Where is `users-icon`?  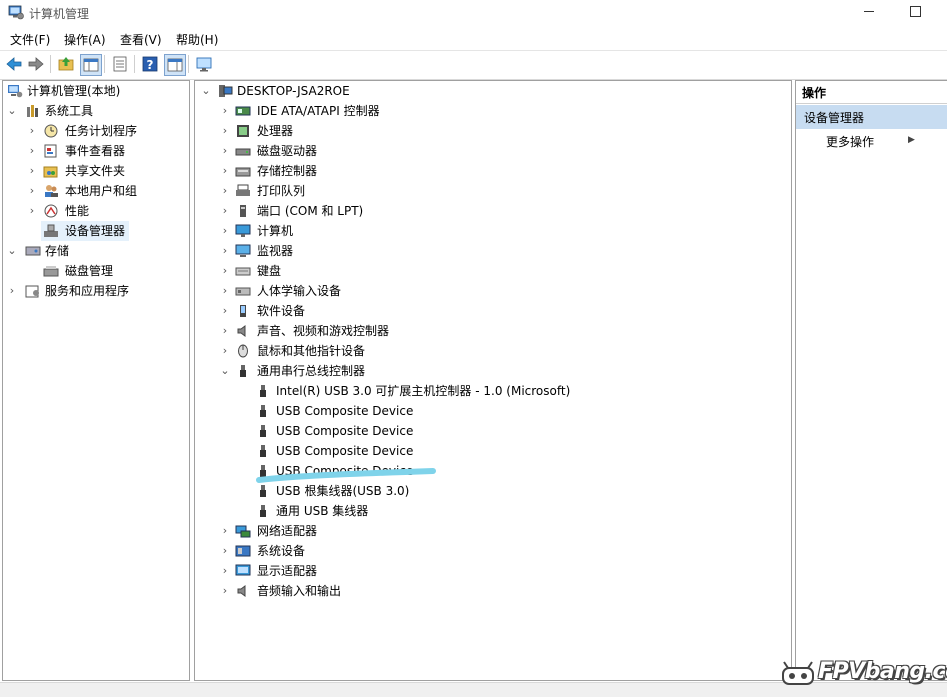 users-icon is located at coordinates (51, 191).